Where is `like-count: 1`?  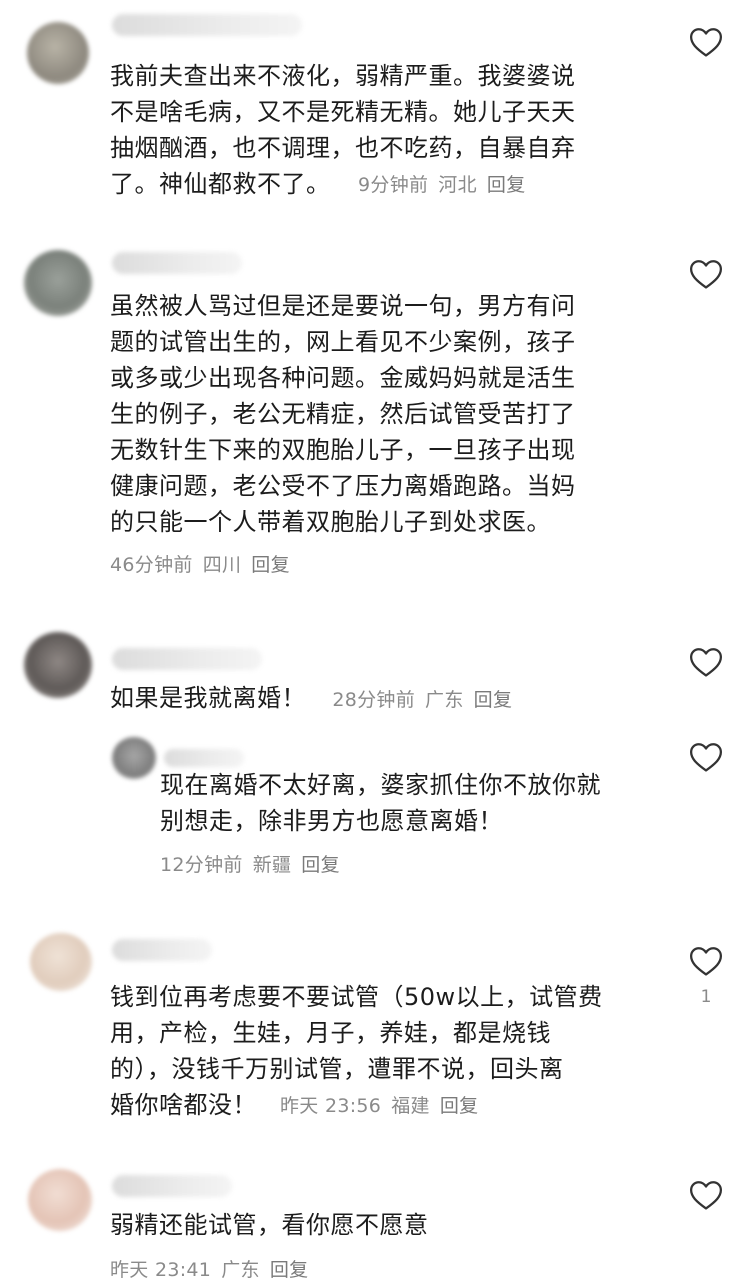 like-count: 1 is located at coordinates (706, 997).